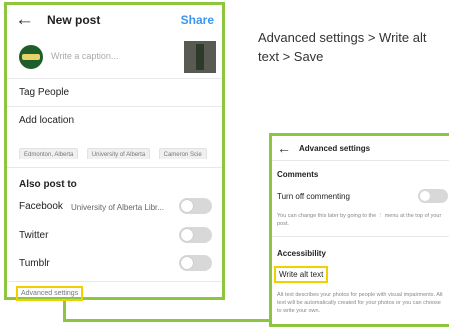  Describe the element at coordinates (433, 196) in the screenshot. I see `turn-off-commenting-toggle` at that location.